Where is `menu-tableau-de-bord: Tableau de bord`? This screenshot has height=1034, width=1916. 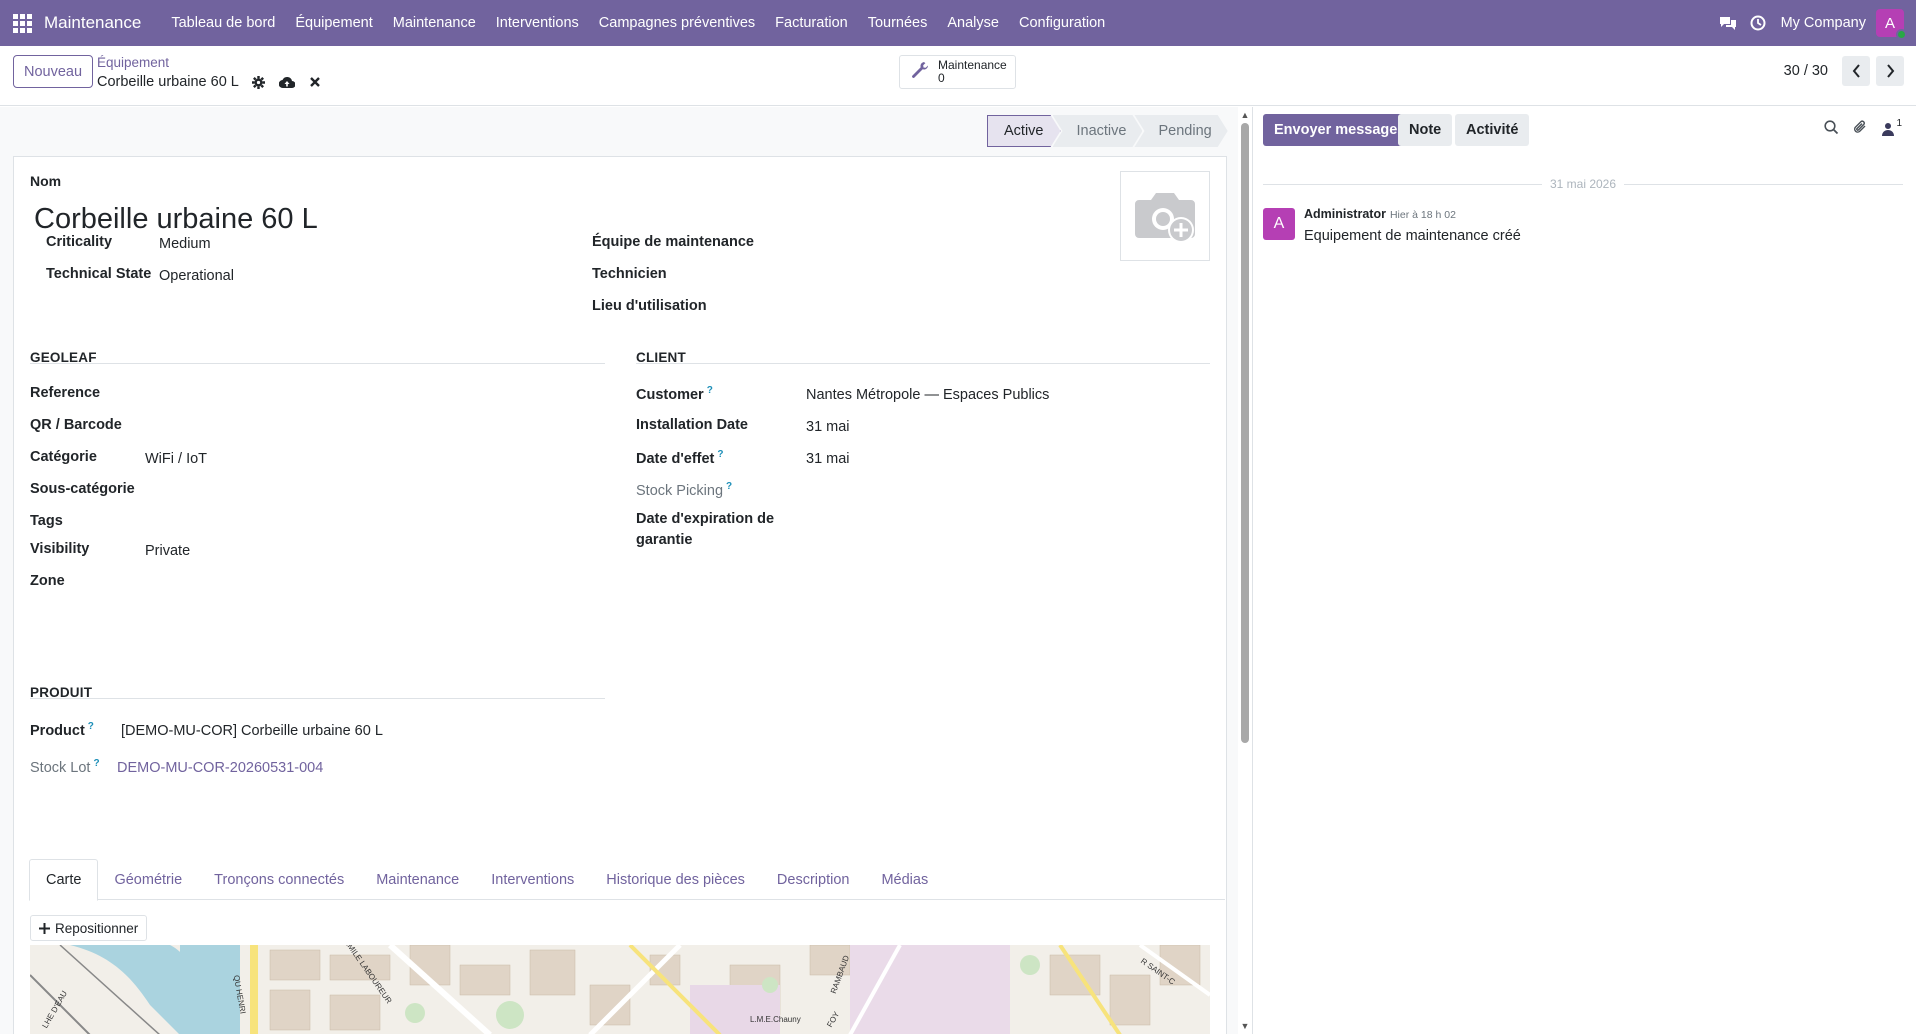
menu-tableau-de-bord: Tableau de bord is located at coordinates (223, 23).